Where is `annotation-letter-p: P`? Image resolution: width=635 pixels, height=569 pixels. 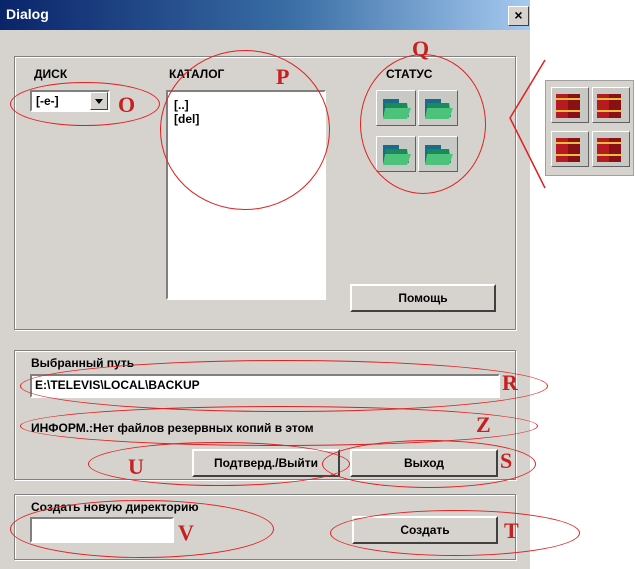 annotation-letter-p: P is located at coordinates (283, 76).